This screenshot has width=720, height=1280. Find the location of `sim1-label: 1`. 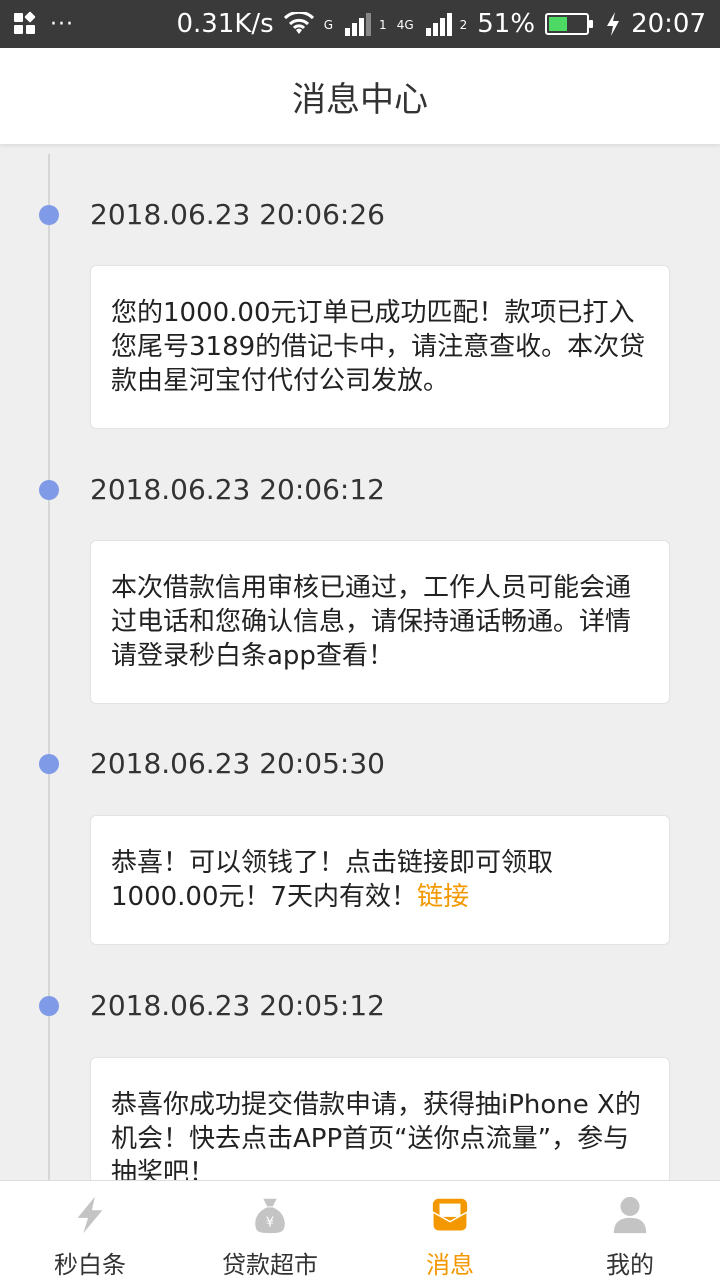

sim1-label: 1 is located at coordinates (383, 25).